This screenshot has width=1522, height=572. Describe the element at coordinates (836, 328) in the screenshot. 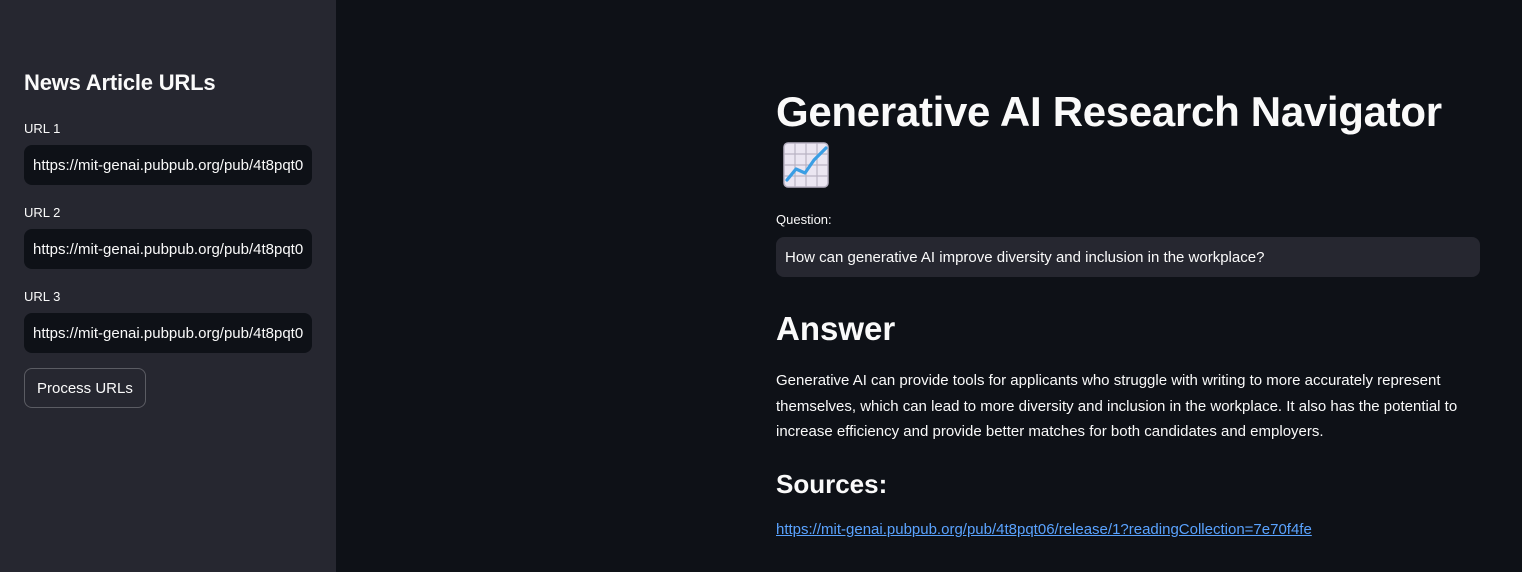

I see `answer-heading: Answer` at that location.